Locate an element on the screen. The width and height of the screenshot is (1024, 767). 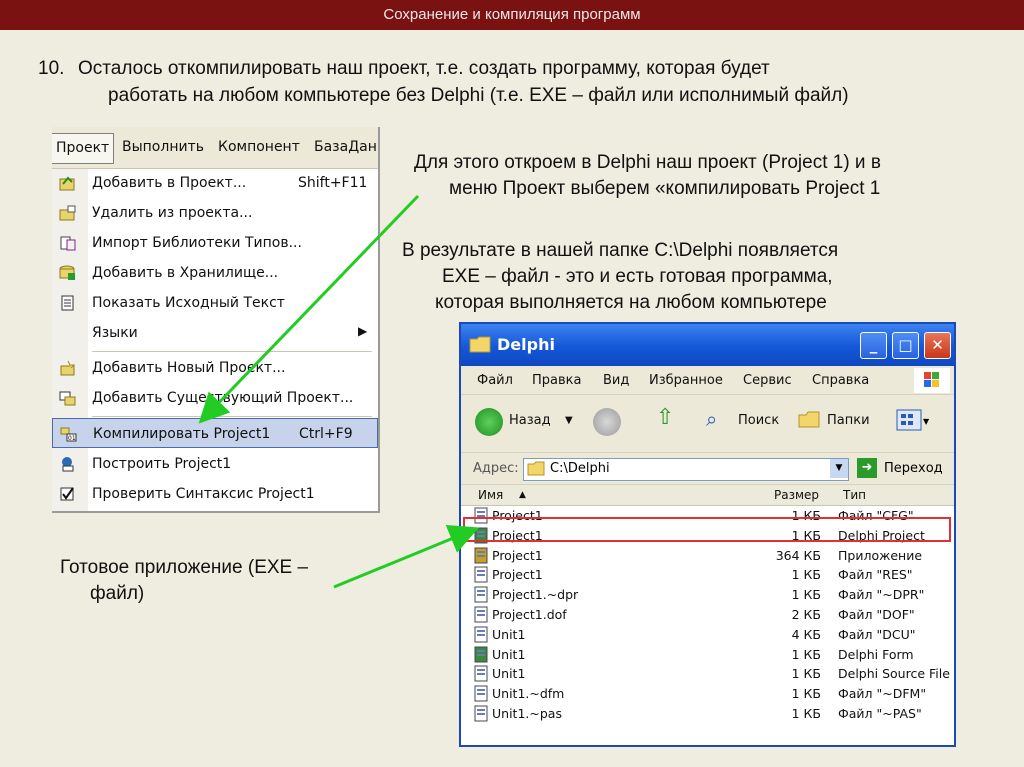
annotation-arrows is located at coordinates (339, 391).